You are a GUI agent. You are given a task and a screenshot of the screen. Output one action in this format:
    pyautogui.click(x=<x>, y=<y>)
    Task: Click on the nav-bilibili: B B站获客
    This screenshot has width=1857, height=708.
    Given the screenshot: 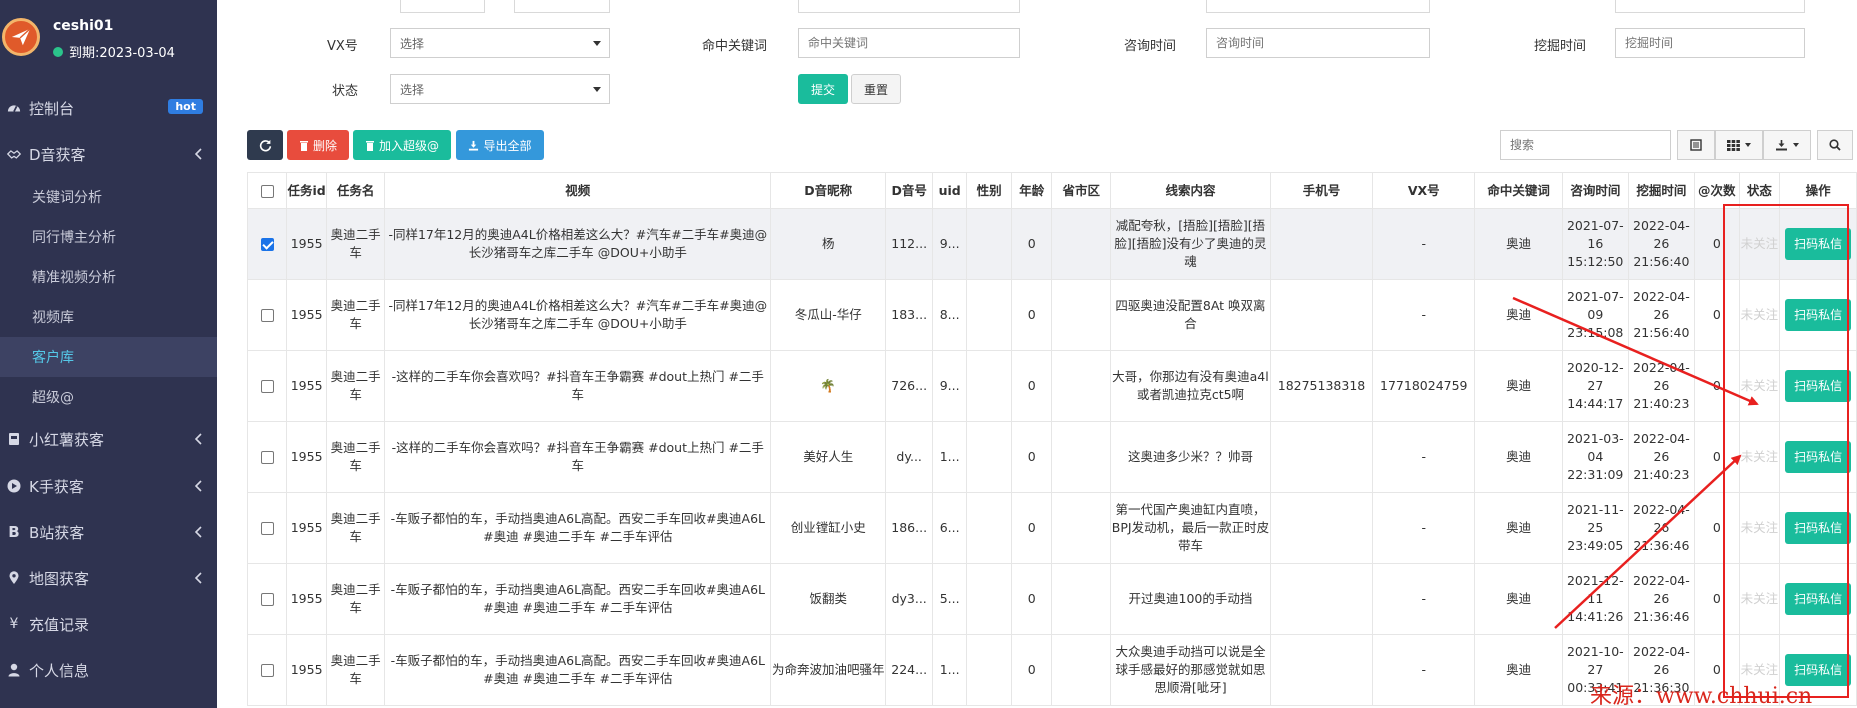 What is the action you would take?
    pyautogui.click(x=108, y=532)
    